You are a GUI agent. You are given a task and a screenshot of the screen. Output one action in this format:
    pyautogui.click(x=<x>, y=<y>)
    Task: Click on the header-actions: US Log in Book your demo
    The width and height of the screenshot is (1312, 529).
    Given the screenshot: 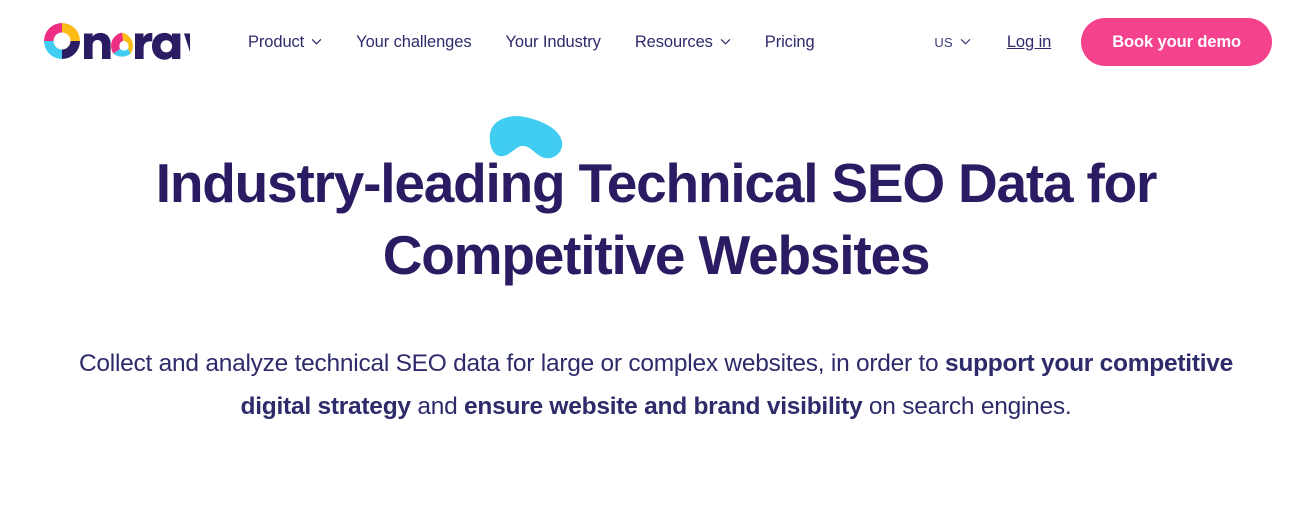 What is the action you would take?
    pyautogui.click(x=1103, y=42)
    